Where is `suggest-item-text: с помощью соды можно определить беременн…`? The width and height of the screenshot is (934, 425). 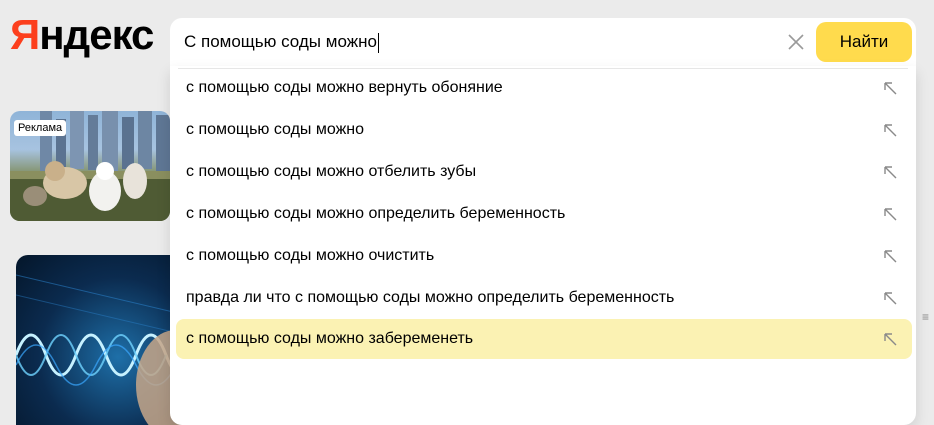 suggest-item-text: с помощью соды можно определить беременн… is located at coordinates (376, 213).